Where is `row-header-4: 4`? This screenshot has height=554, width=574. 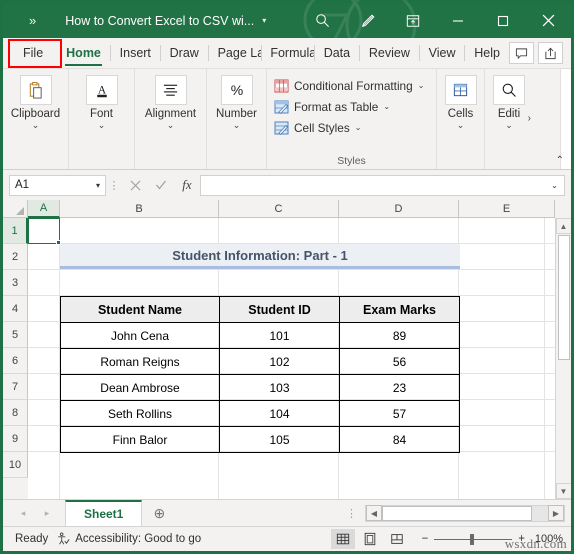
row-header-4: 4 is located at coordinates (15, 309).